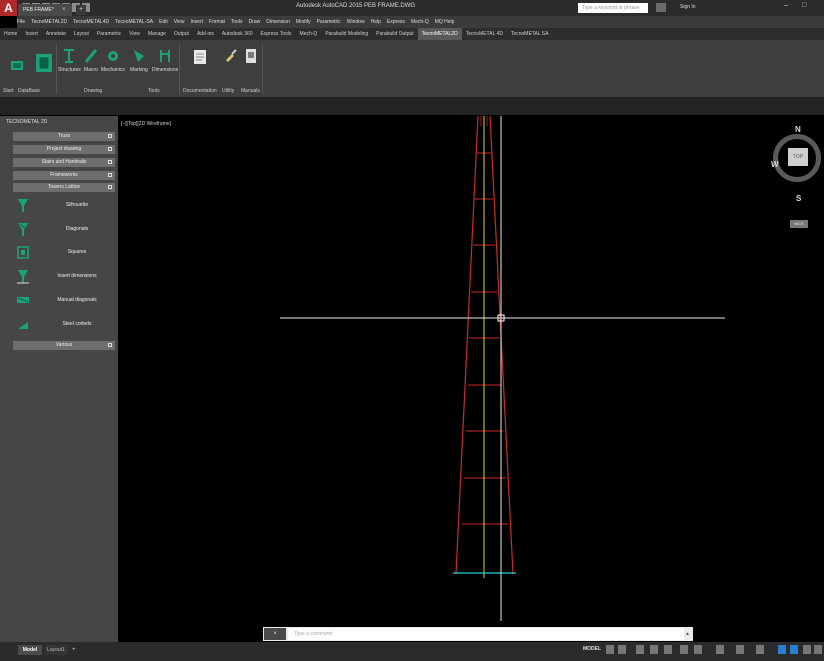  I want to click on wcs-menu: WCS, so click(799, 224).